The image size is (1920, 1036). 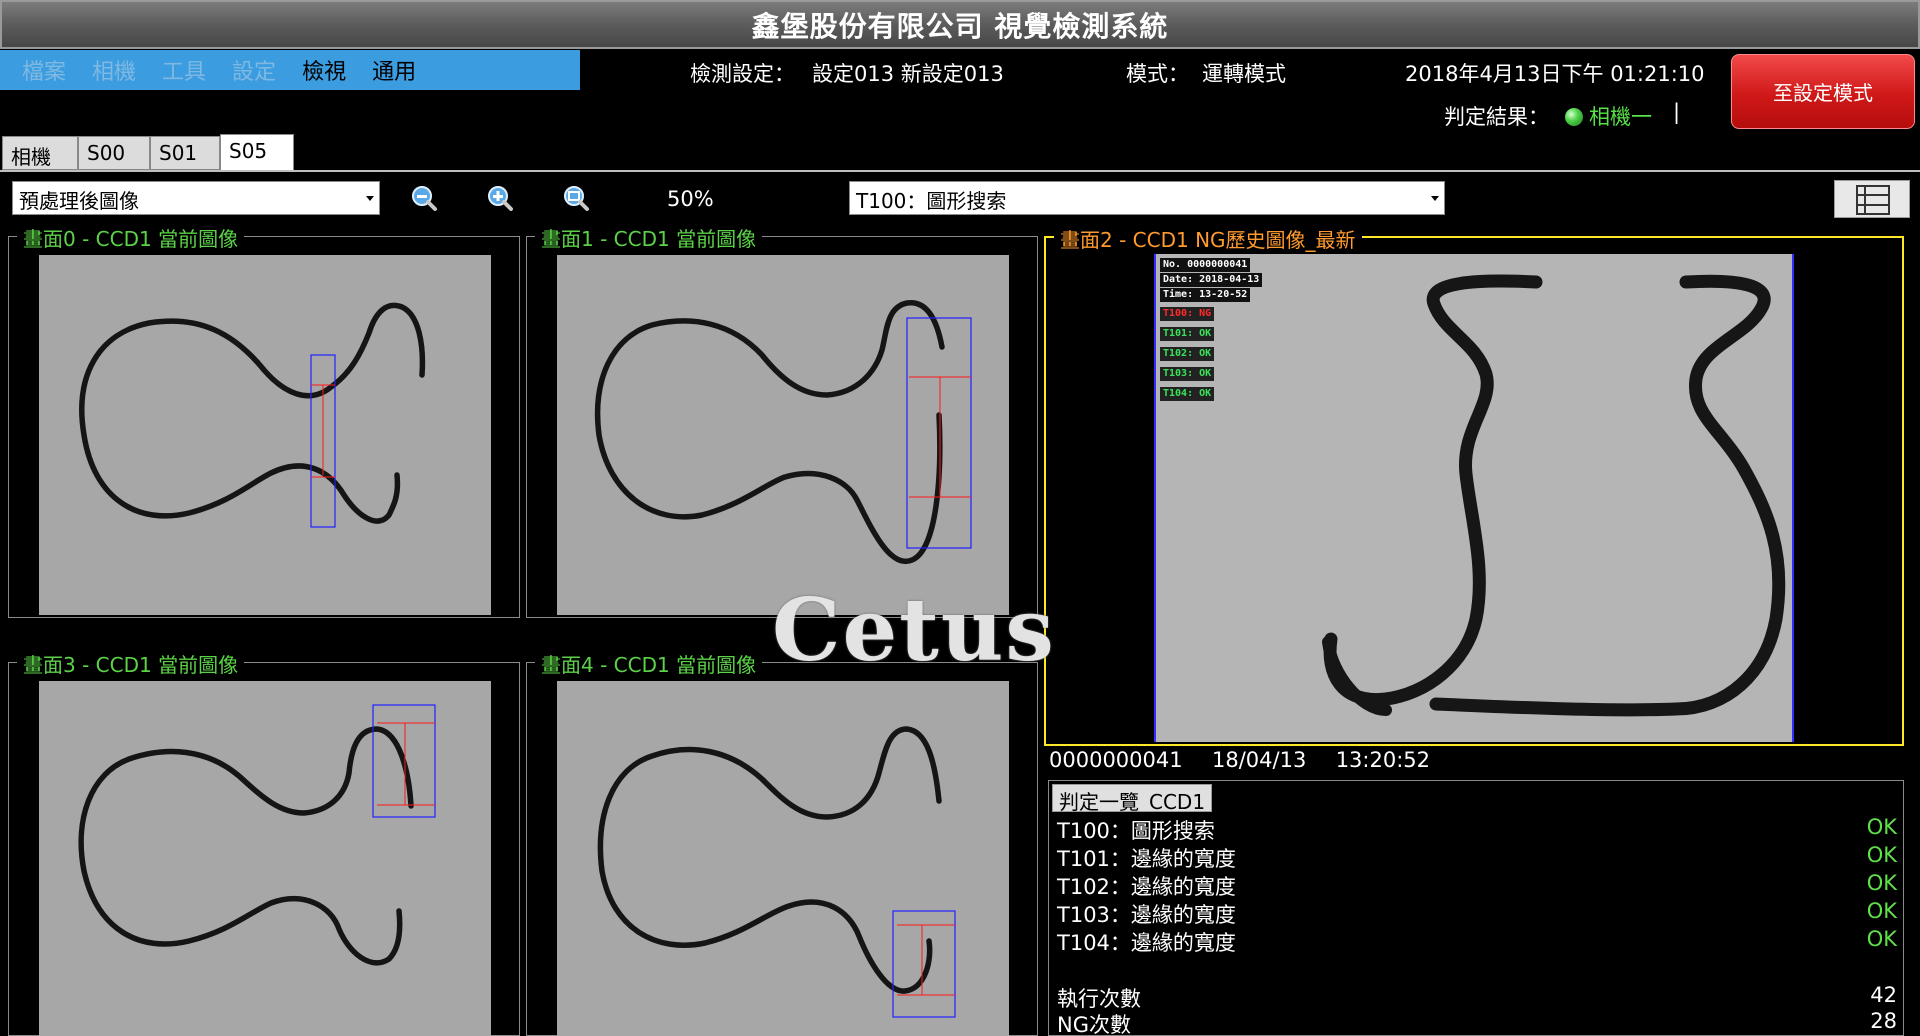 I want to click on tool-name: T104：邊緣的寬度, so click(x=1146, y=943).